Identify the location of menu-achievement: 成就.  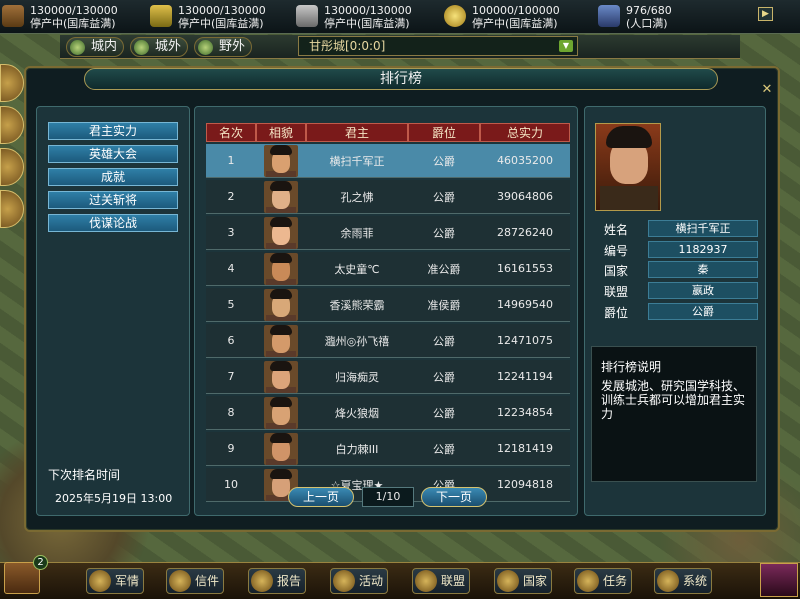
(113, 177).